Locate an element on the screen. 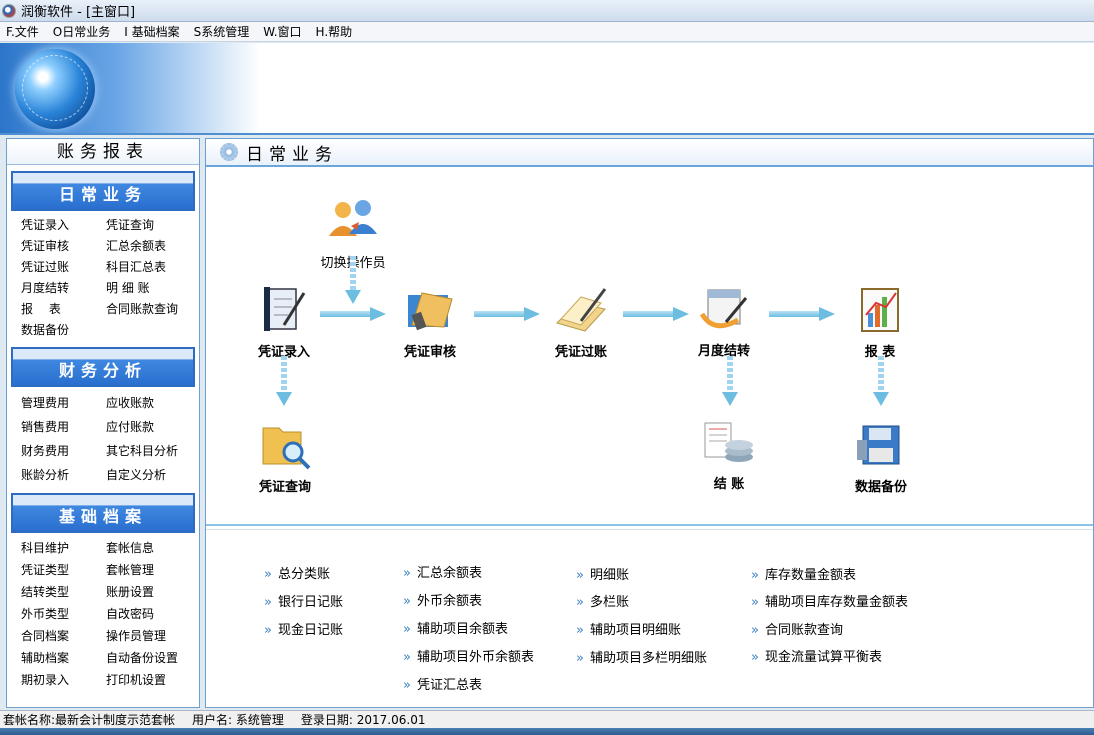 The image size is (1094, 735). nav-account-maintenance: 科目维护 is located at coordinates (63, 548).